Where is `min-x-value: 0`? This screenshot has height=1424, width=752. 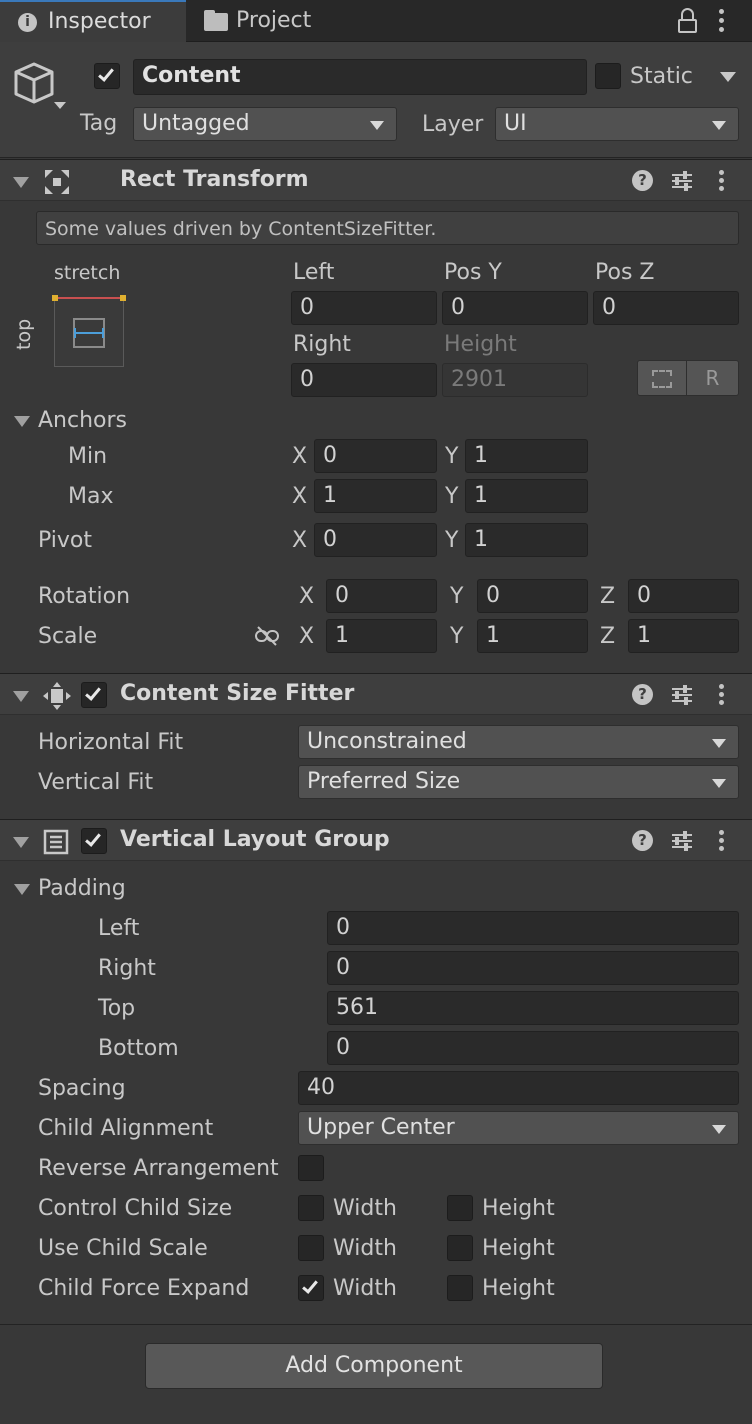 min-x-value: 0 is located at coordinates (330, 455).